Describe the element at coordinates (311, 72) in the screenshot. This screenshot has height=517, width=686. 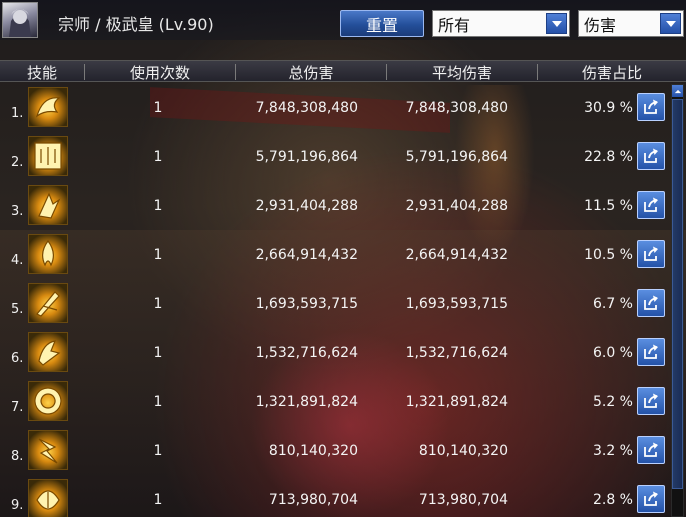
I see `column-header-total-damage: 总伤害` at that location.